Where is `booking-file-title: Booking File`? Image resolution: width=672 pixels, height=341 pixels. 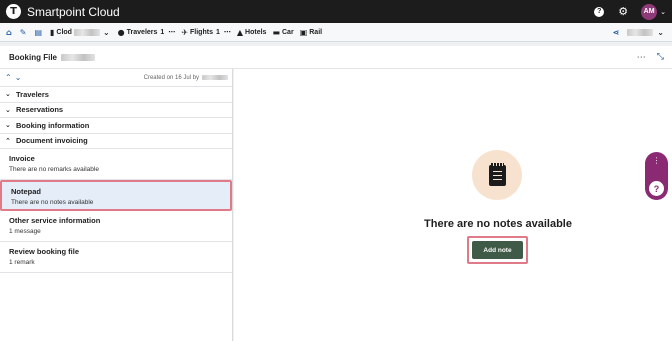 booking-file-title: Booking File is located at coordinates (33, 57).